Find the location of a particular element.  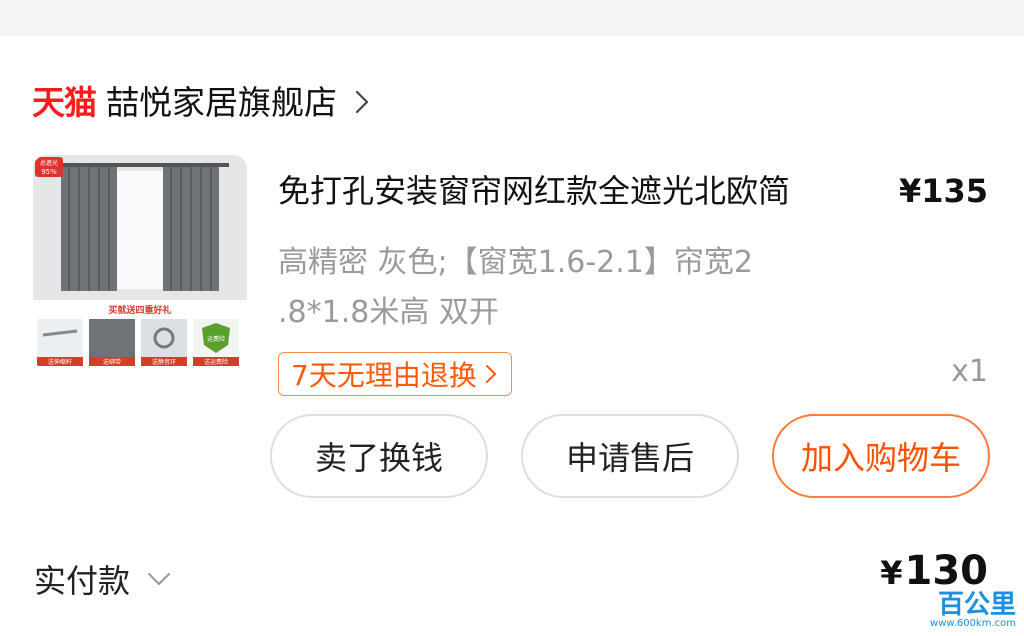

thumb-gift-label: 送静音环 is located at coordinates (164, 362).